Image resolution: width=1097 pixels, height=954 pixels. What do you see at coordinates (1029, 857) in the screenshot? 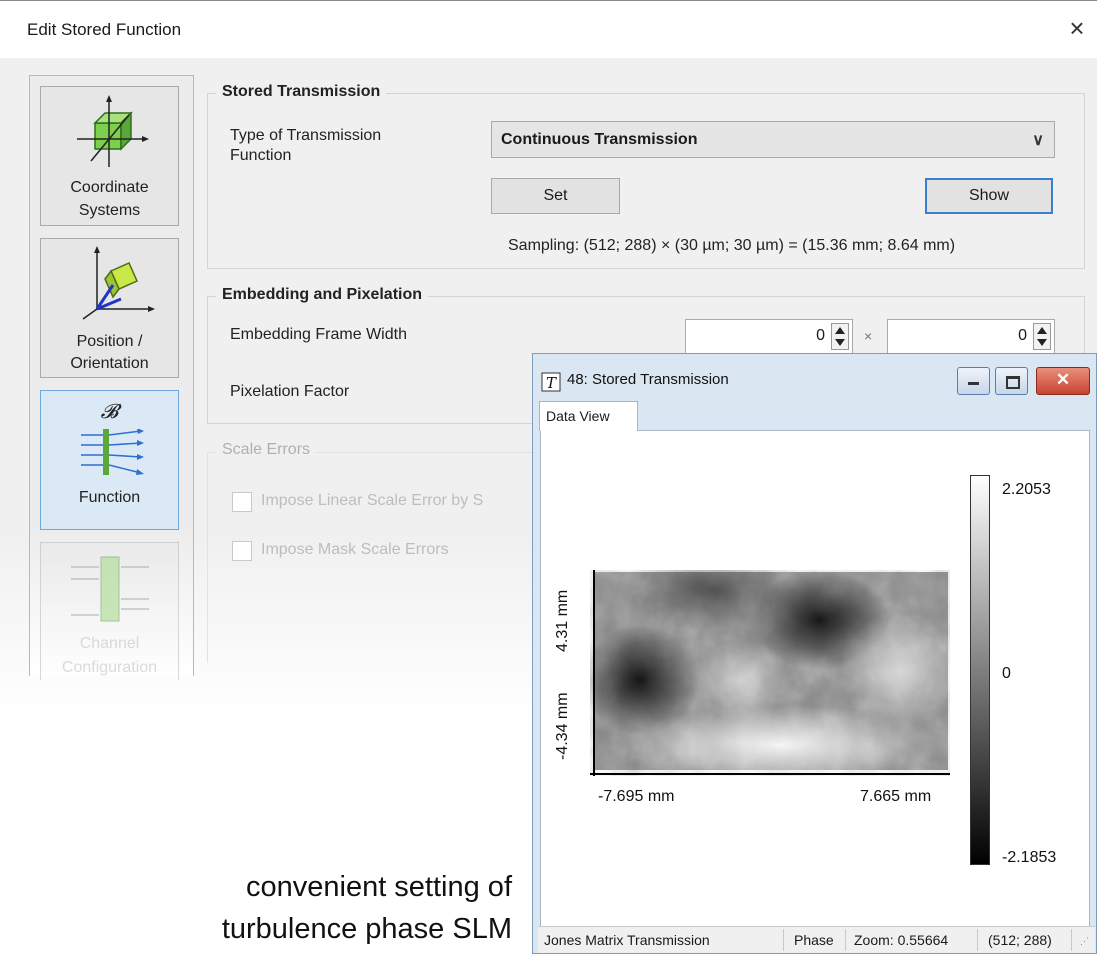
I see `colorbar-min-label: -2.1853` at bounding box center [1029, 857].